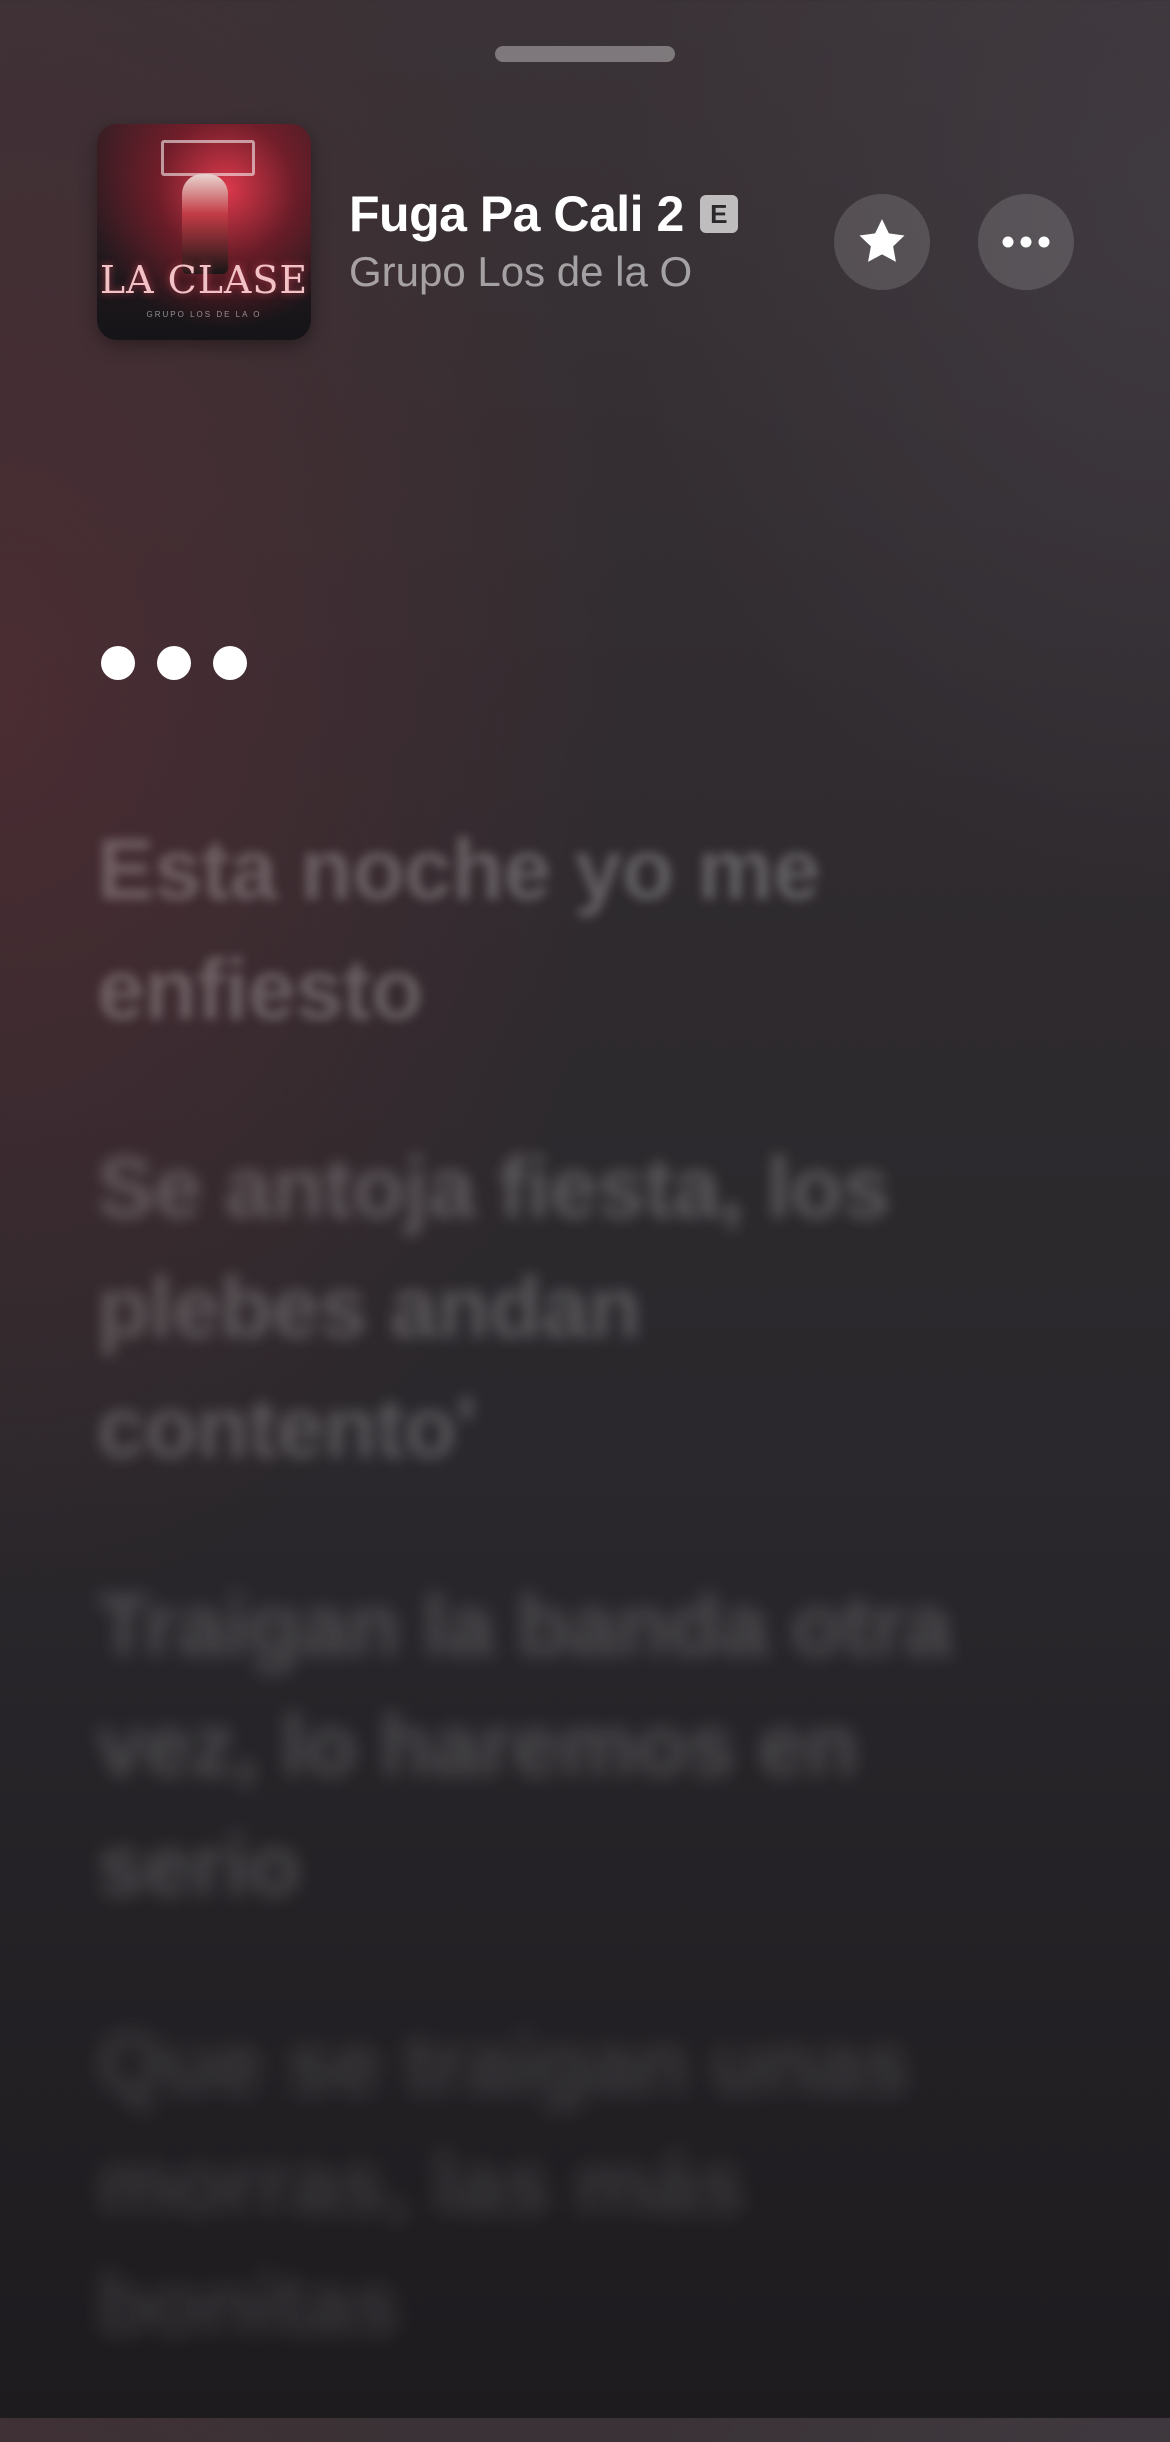 Image resolution: width=1170 pixels, height=2442 pixels. What do you see at coordinates (204, 280) in the screenshot?
I see `artwork-title-text: LA CLASE` at bounding box center [204, 280].